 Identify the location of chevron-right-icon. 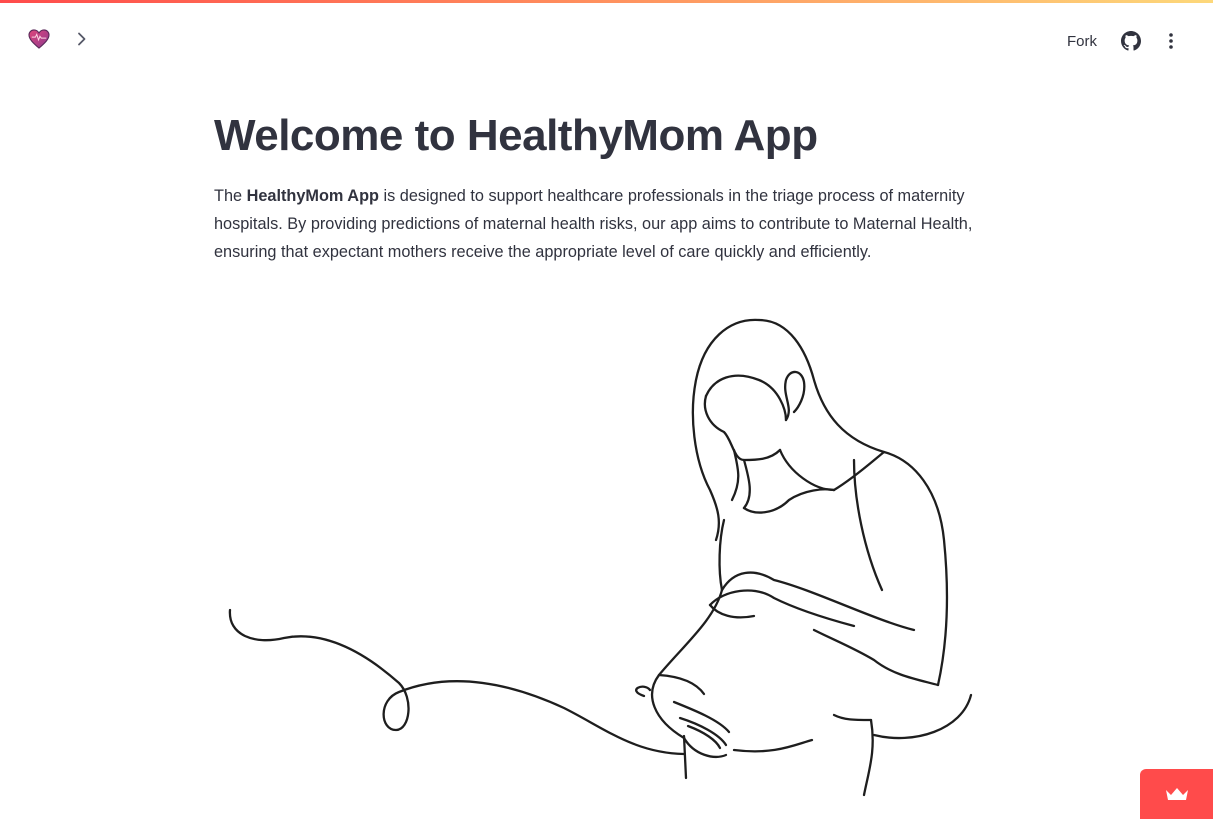
(82, 39).